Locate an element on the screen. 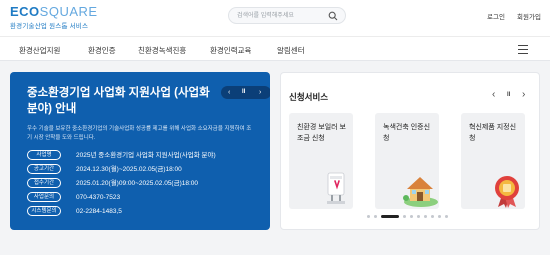 This screenshot has height=255, width=550. info-value: 02-2284-1483,5 is located at coordinates (99, 211).